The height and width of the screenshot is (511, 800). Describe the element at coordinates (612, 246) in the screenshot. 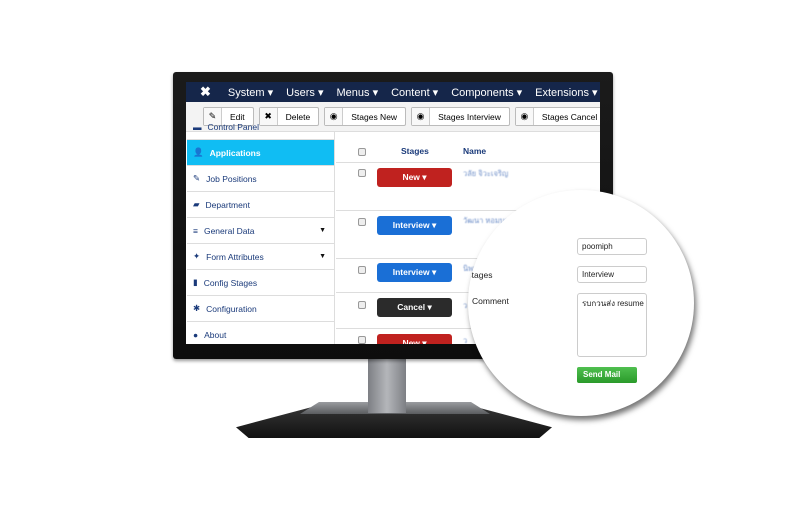

I see `email-field: poomiph` at that location.